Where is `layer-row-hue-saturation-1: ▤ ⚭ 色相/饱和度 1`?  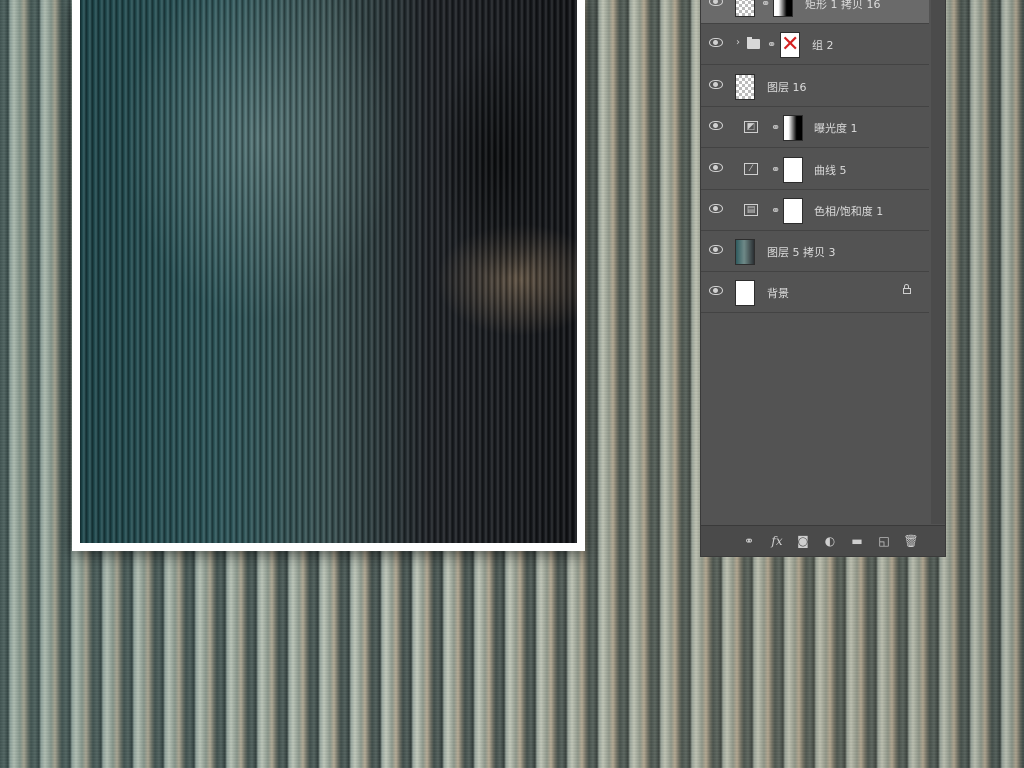
layer-row-hue-saturation-1: ▤ ⚭ 色相/饱和度 1 is located at coordinates (815, 210).